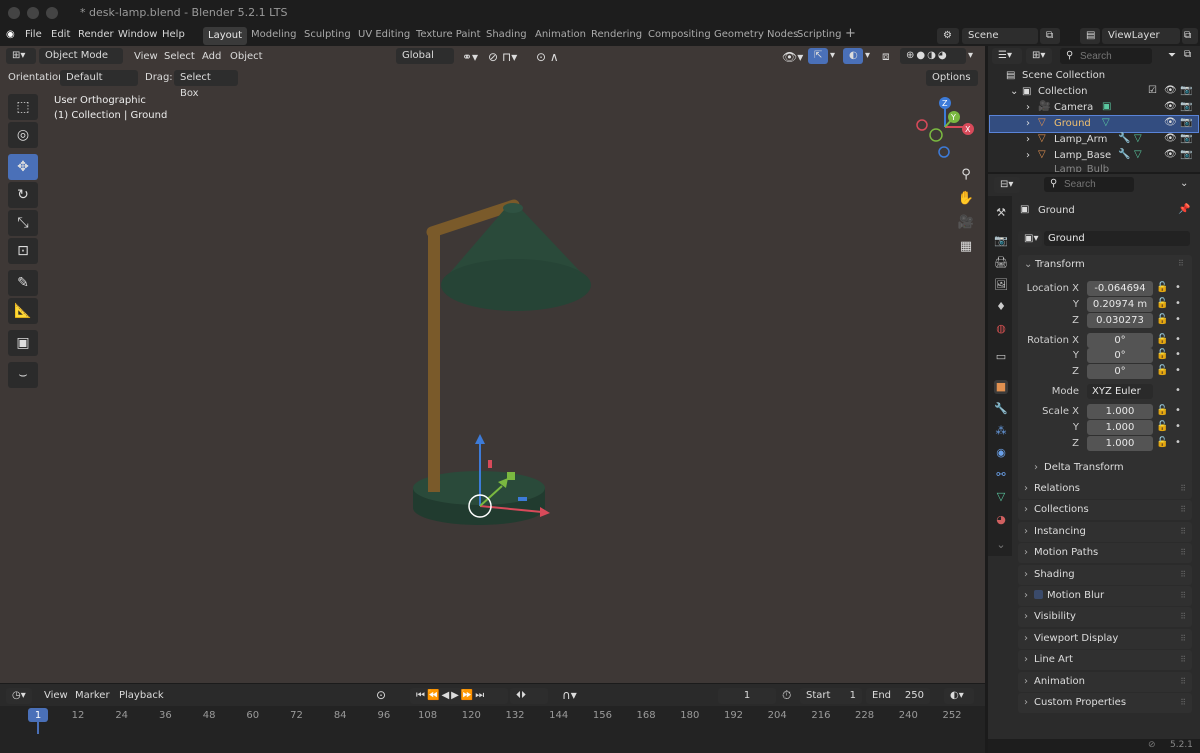  I want to click on tab-rendering: Rendering, so click(616, 34).